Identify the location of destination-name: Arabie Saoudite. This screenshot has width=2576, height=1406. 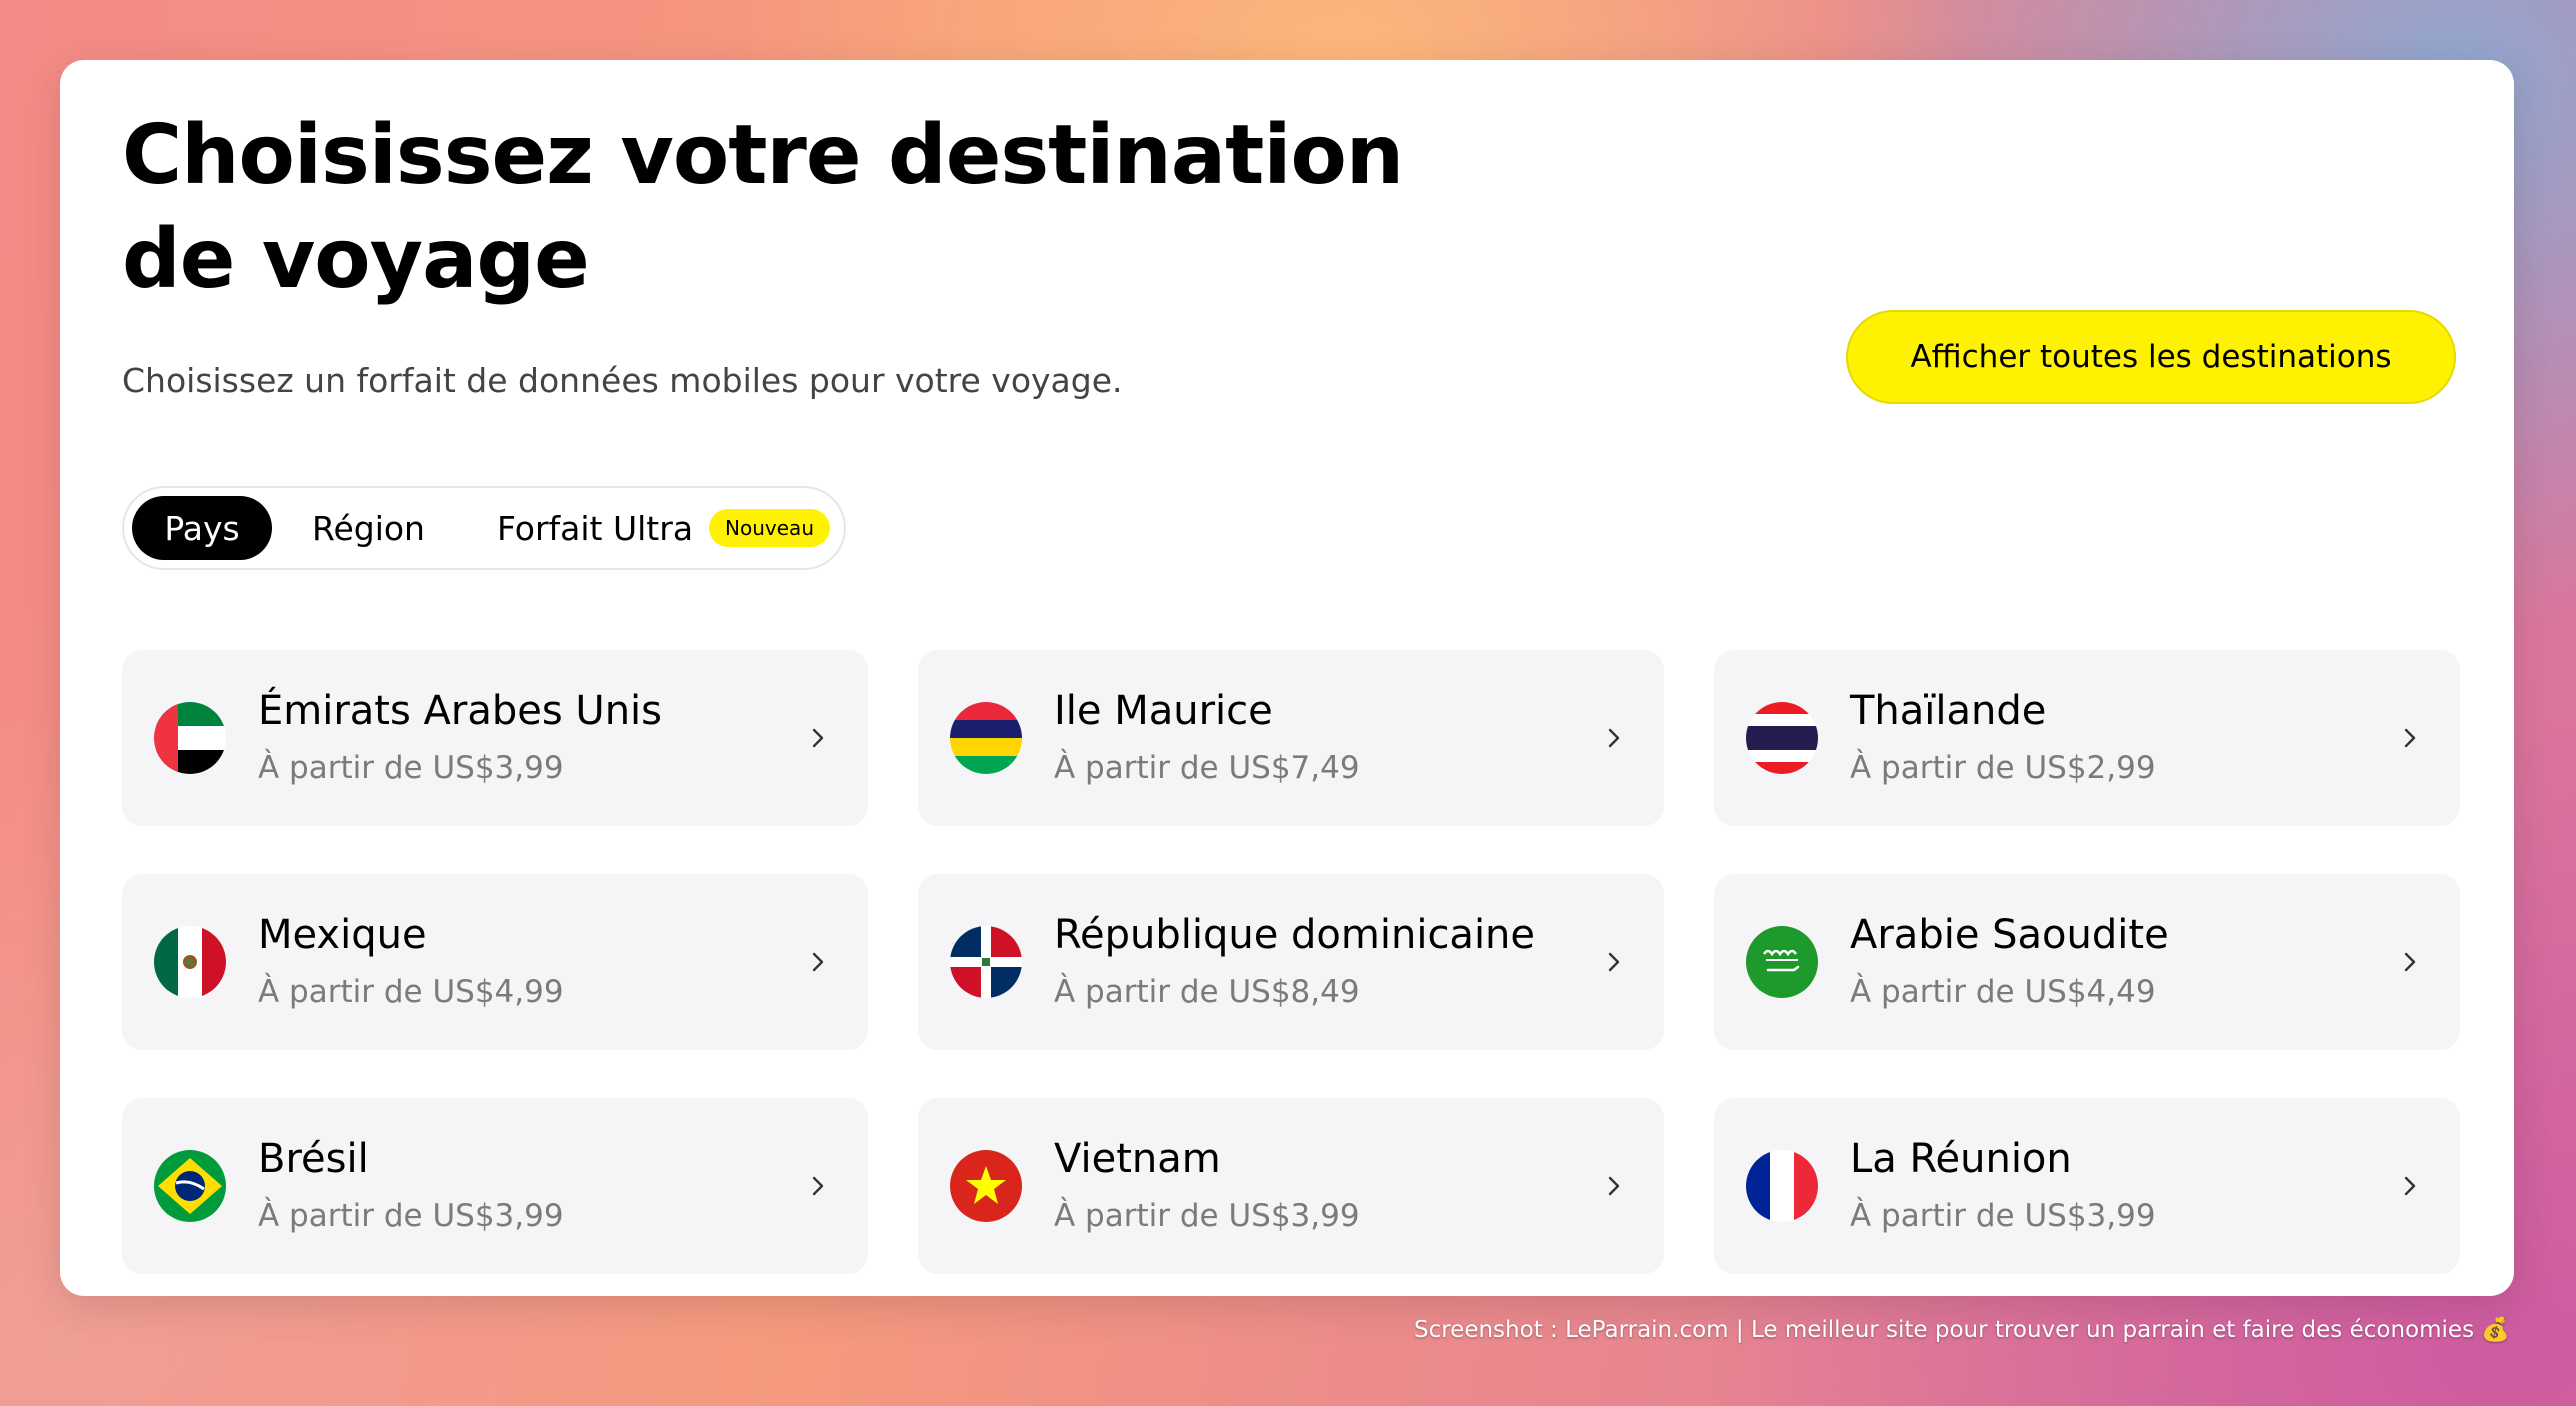
(2009, 935).